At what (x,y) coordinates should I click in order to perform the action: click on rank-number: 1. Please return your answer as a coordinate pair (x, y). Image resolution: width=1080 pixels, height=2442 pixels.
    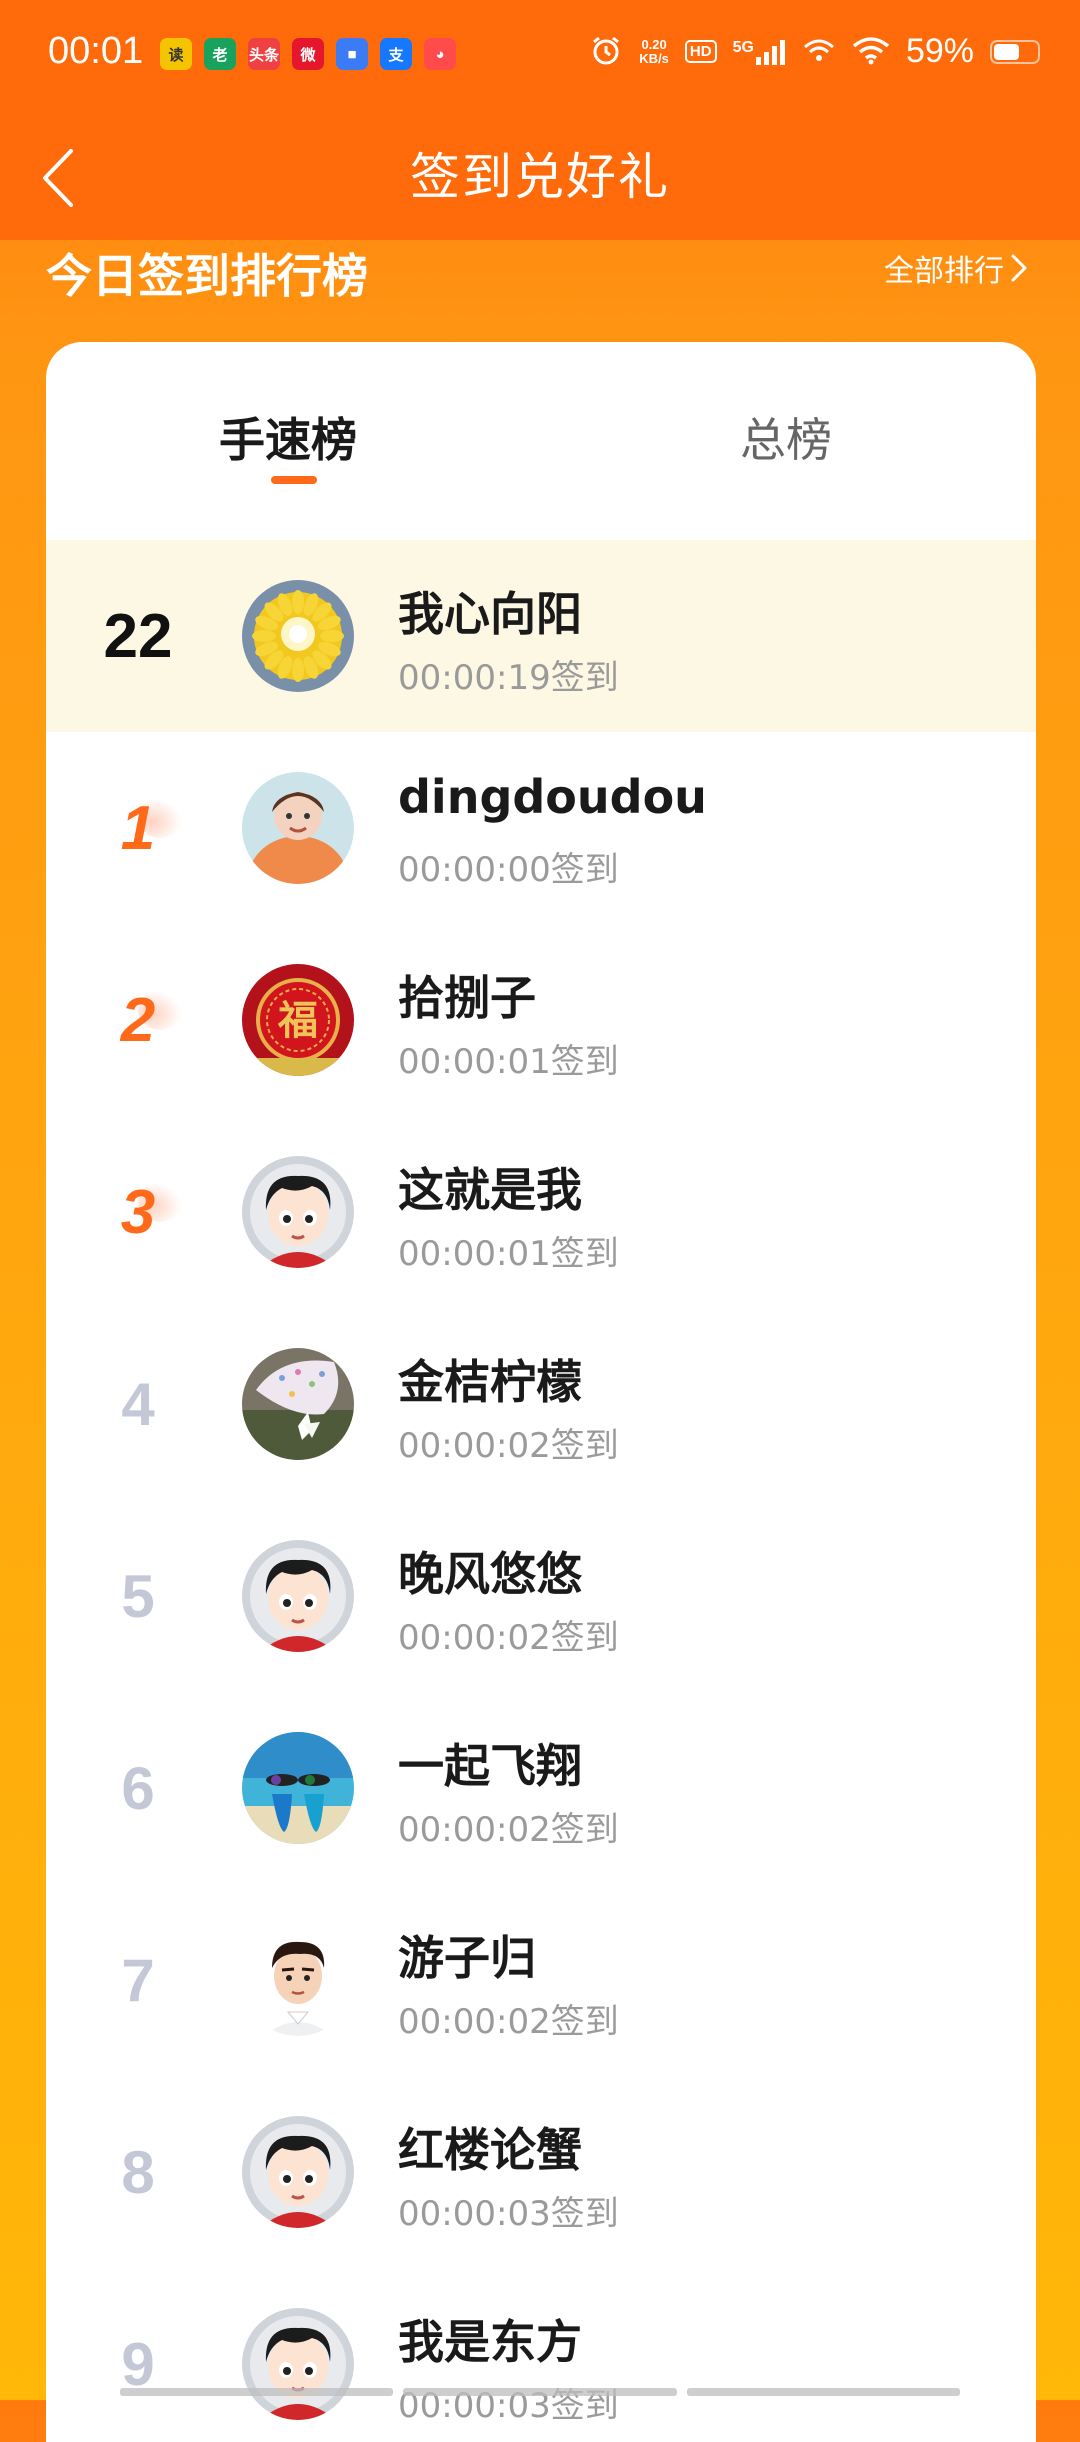
    Looking at the image, I should click on (138, 828).